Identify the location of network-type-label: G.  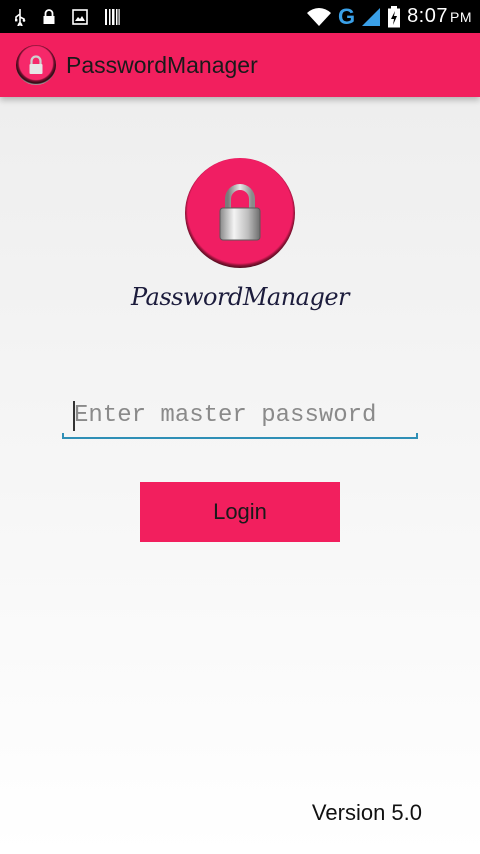
(346, 16).